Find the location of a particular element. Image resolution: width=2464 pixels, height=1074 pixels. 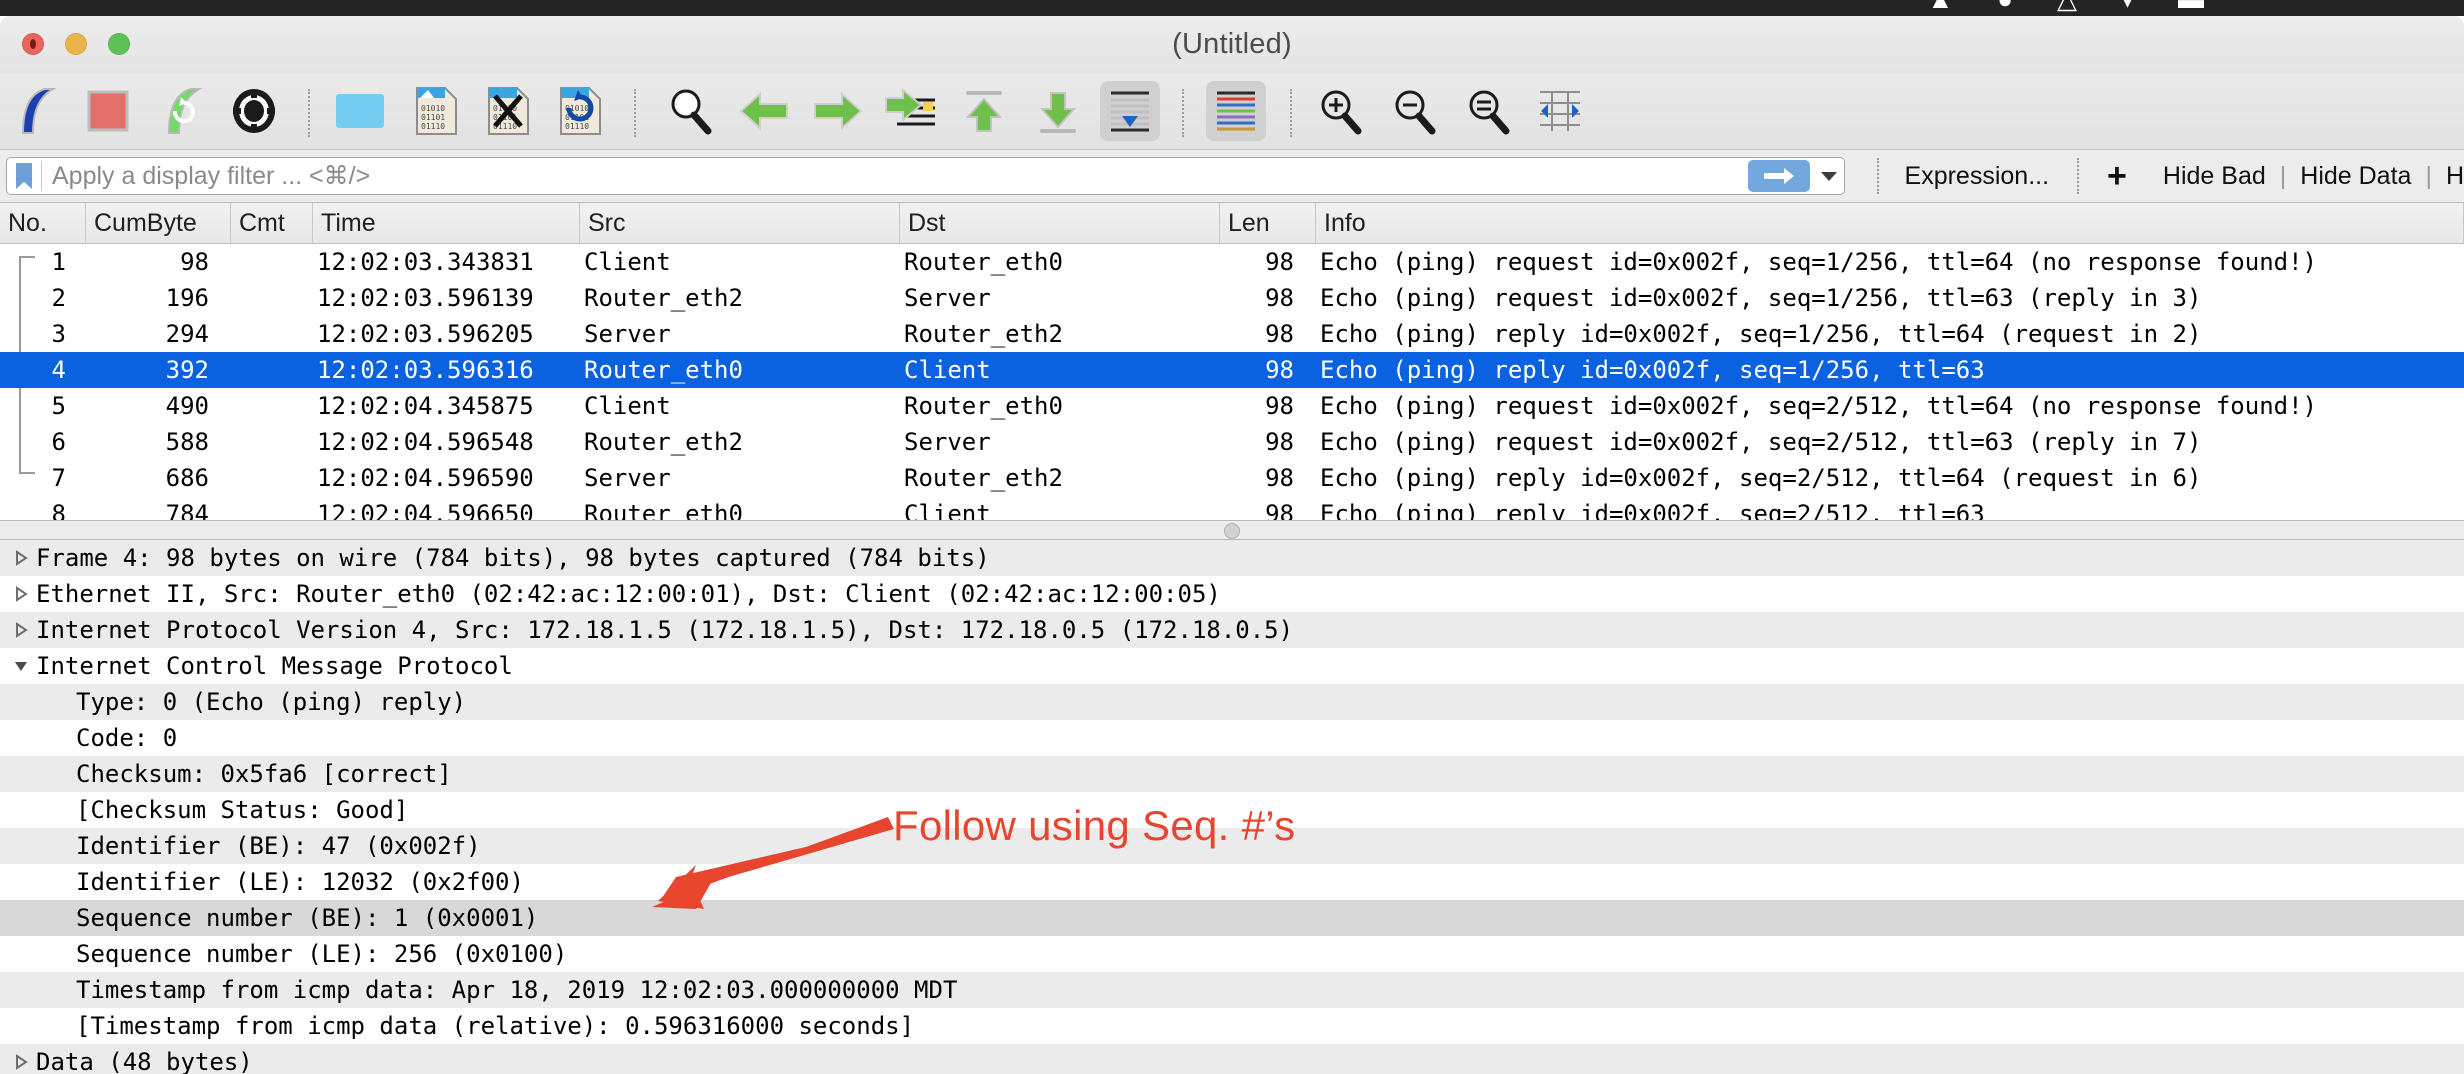

detail-row: Sequence number (BE): 1 (0x0001) is located at coordinates (1232, 918).